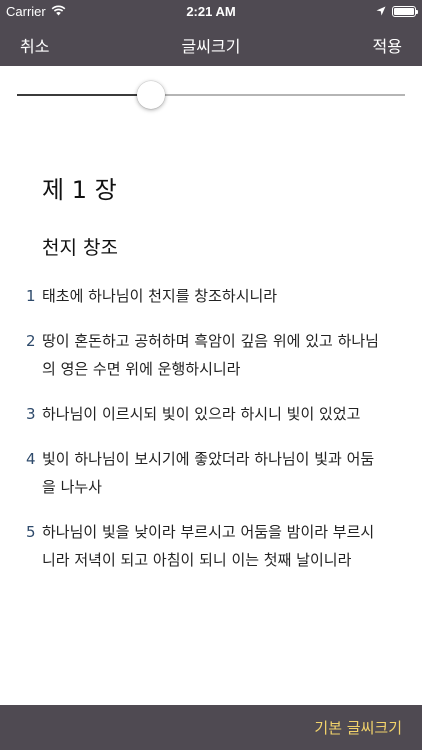 The height and width of the screenshot is (750, 422). What do you see at coordinates (80, 248) in the screenshot?
I see `section-title: 천지 창조` at bounding box center [80, 248].